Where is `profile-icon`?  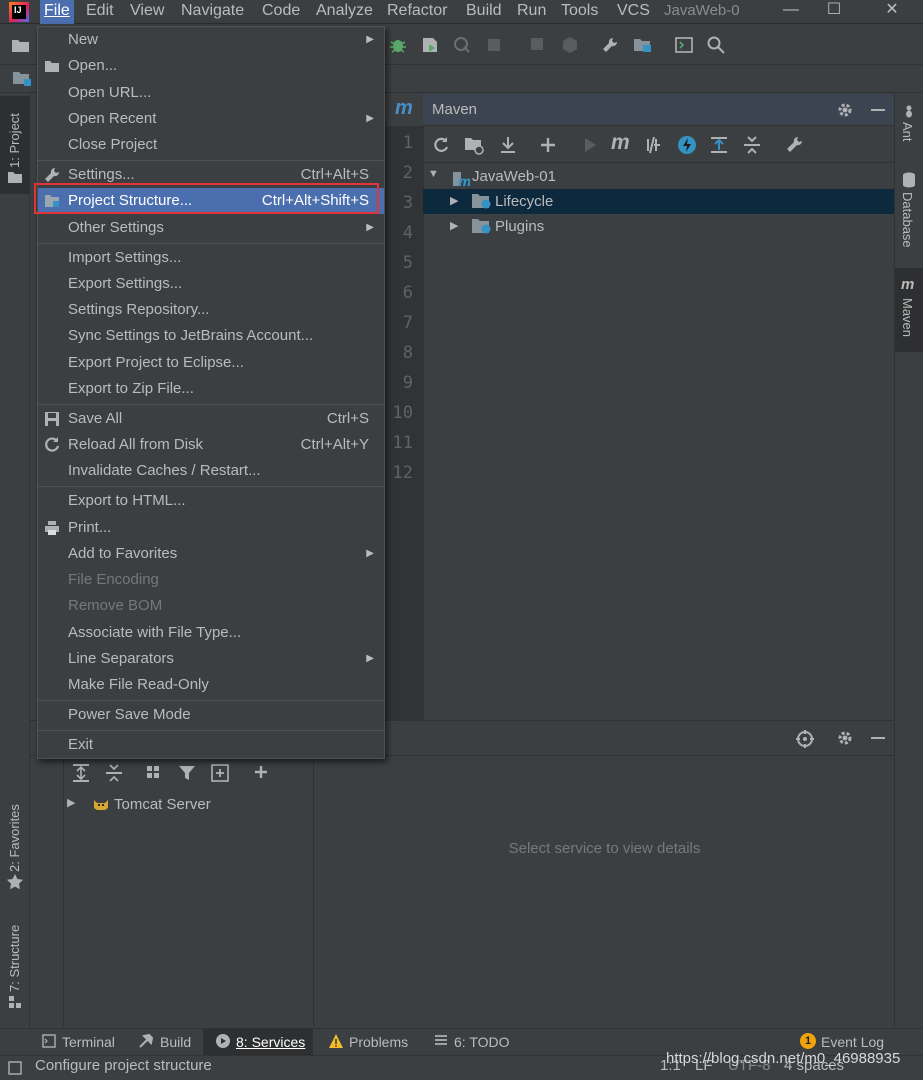
profile-icon is located at coordinates (462, 45).